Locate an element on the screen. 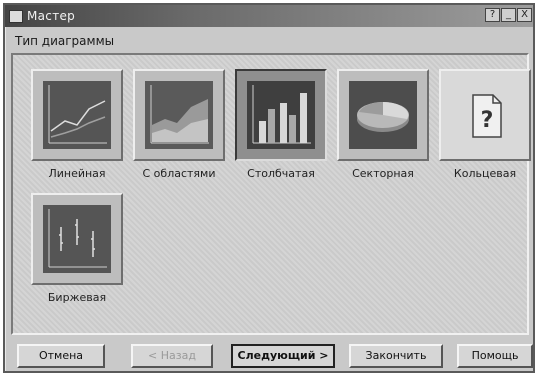 The width and height of the screenshot is (540, 377). back-button: < Назад is located at coordinates (172, 356).